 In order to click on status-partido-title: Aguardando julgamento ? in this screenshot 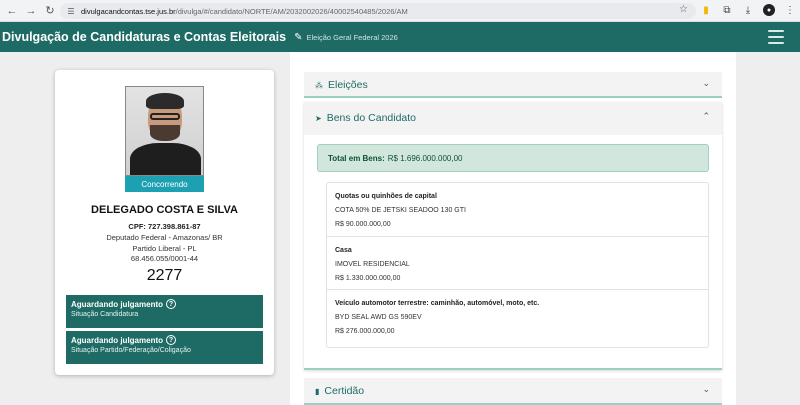, I will do `click(164, 340)`.